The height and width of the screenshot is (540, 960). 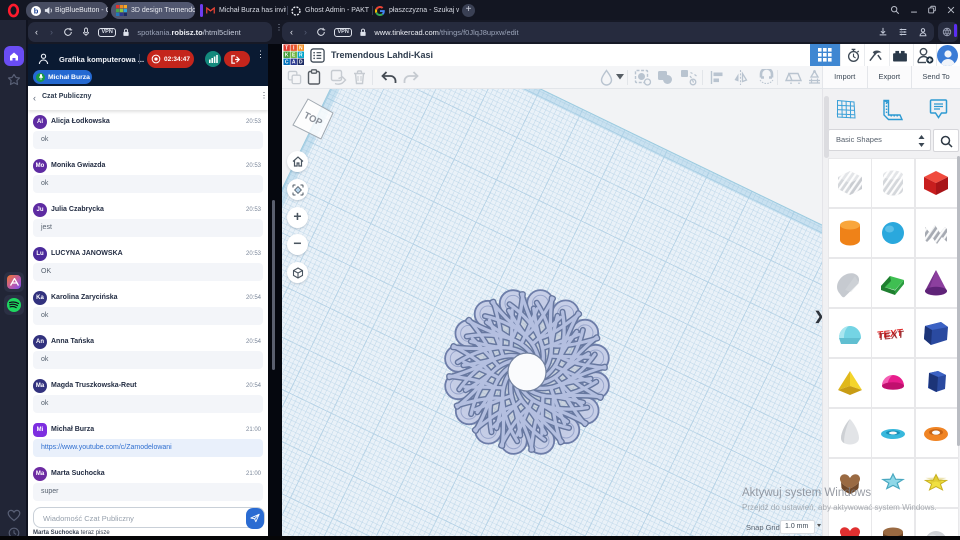 What do you see at coordinates (301, 56) in the screenshot?
I see `svg-text: R` at bounding box center [301, 56].